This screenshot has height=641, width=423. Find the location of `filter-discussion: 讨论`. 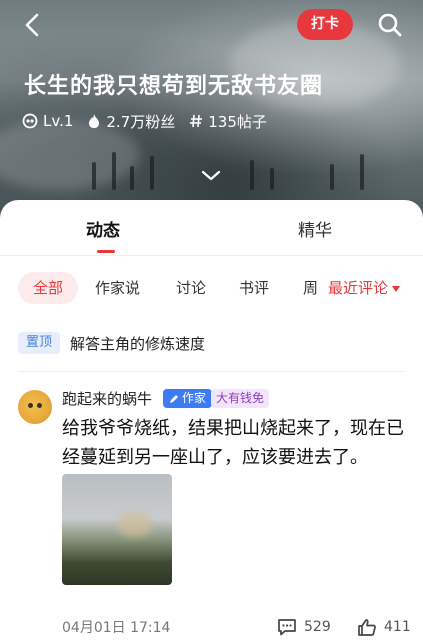

filter-discussion: 讨论 is located at coordinates (191, 288).